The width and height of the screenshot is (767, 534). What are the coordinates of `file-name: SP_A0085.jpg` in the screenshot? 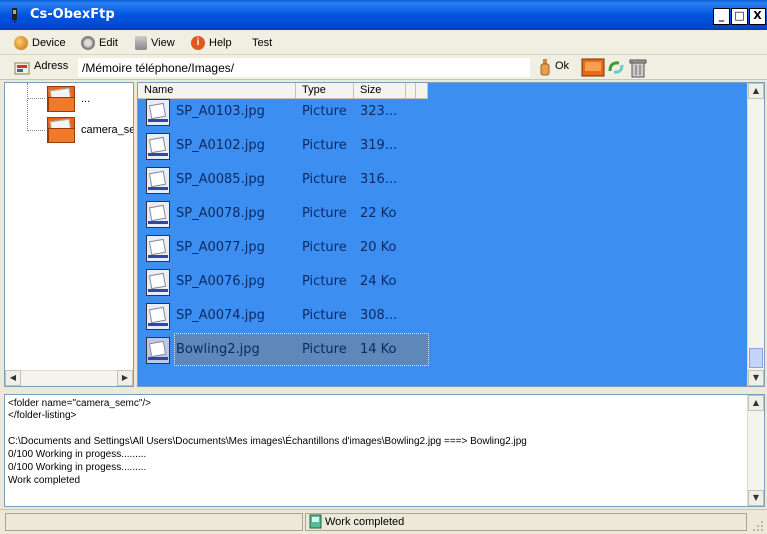 It's located at (220, 179).